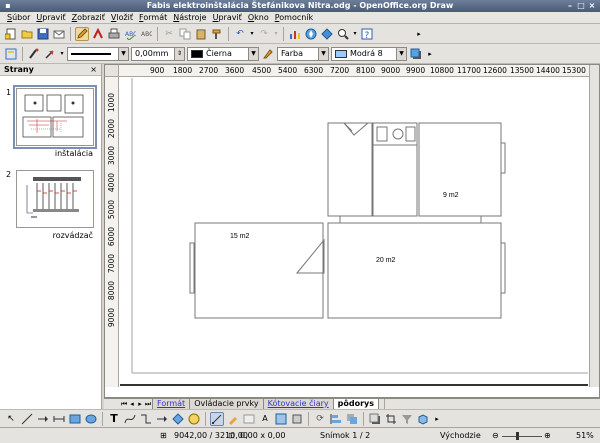 The height and width of the screenshot is (443, 600). What do you see at coordinates (217, 418) in the screenshot?
I see `points-icon` at bounding box center [217, 418].